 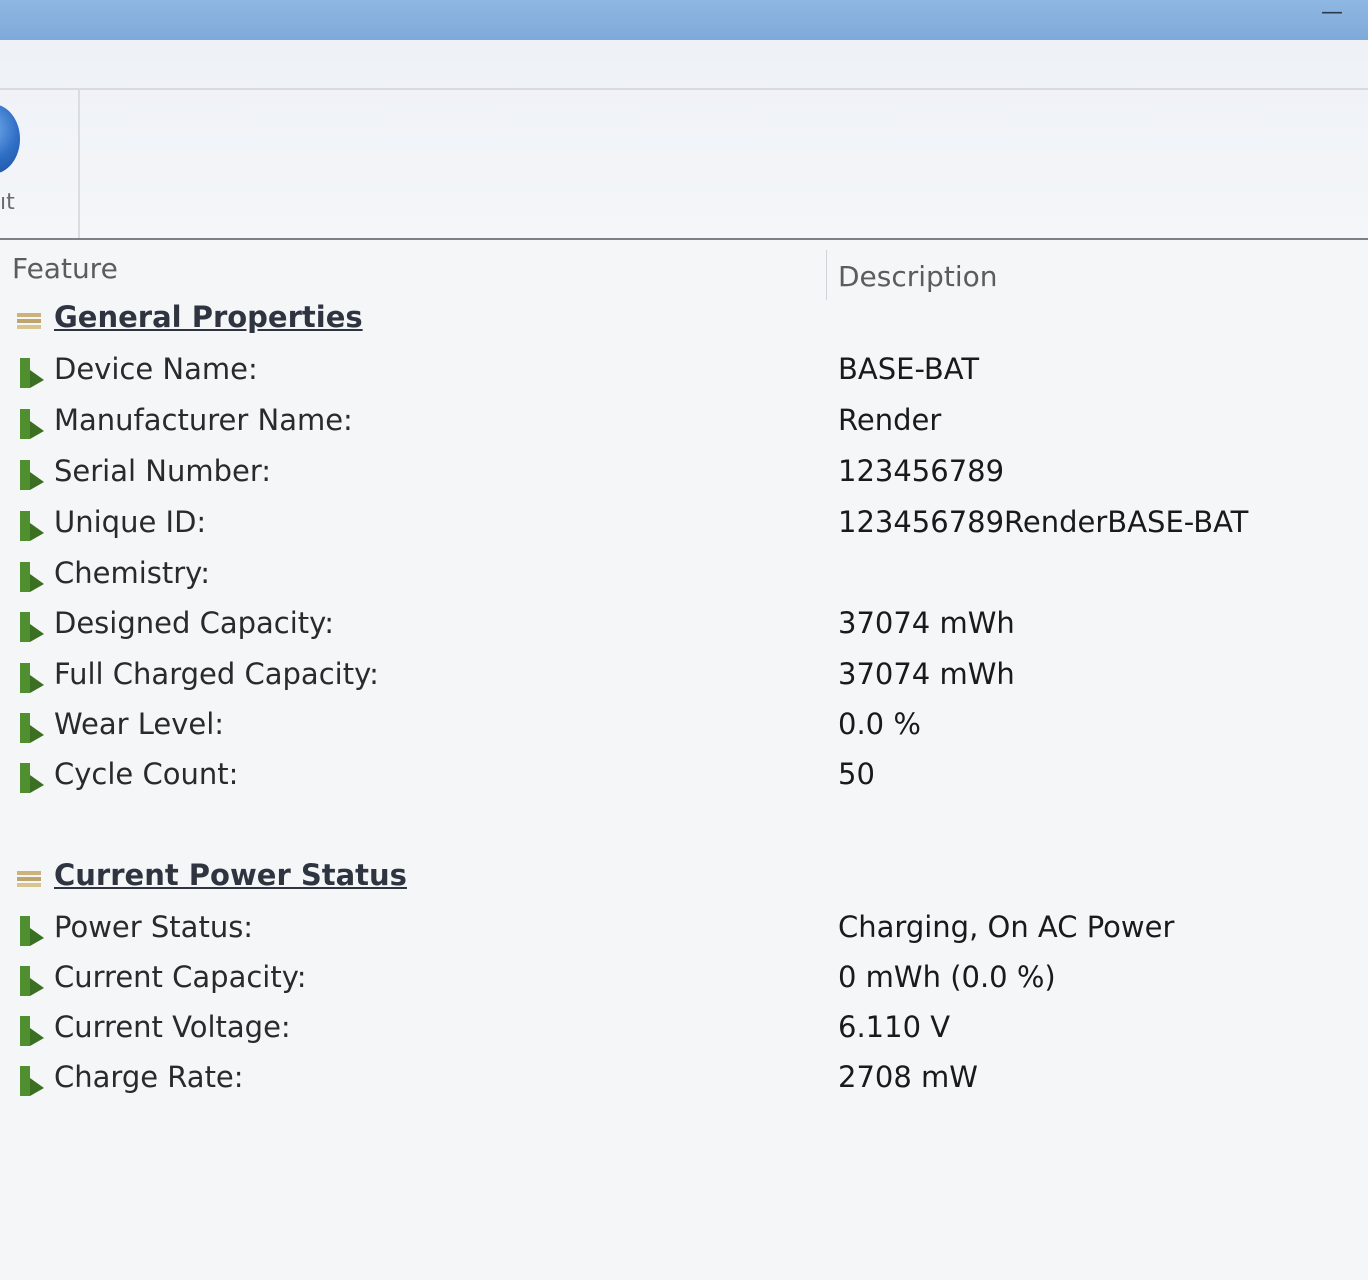 What do you see at coordinates (894, 1027) in the screenshot?
I see `feature-value: 6.110 V` at bounding box center [894, 1027].